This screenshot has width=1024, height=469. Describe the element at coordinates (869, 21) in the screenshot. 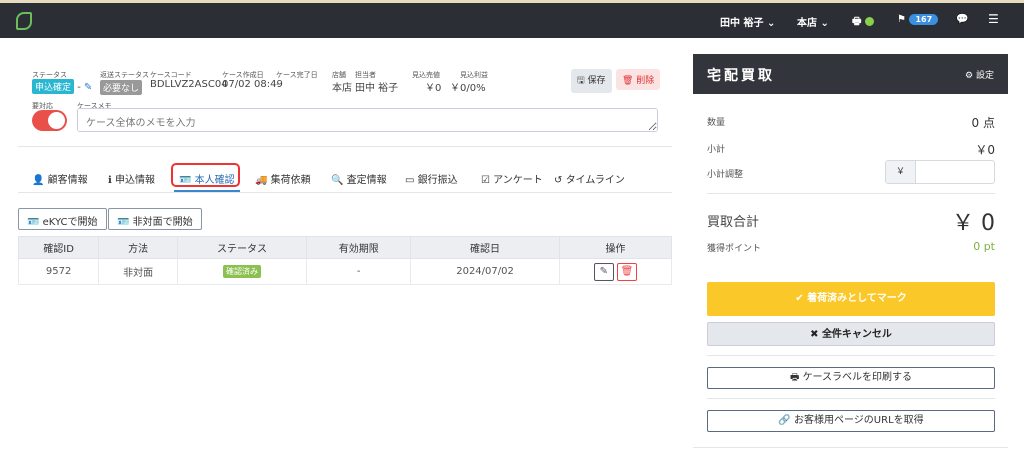

I see `status-dot` at that location.